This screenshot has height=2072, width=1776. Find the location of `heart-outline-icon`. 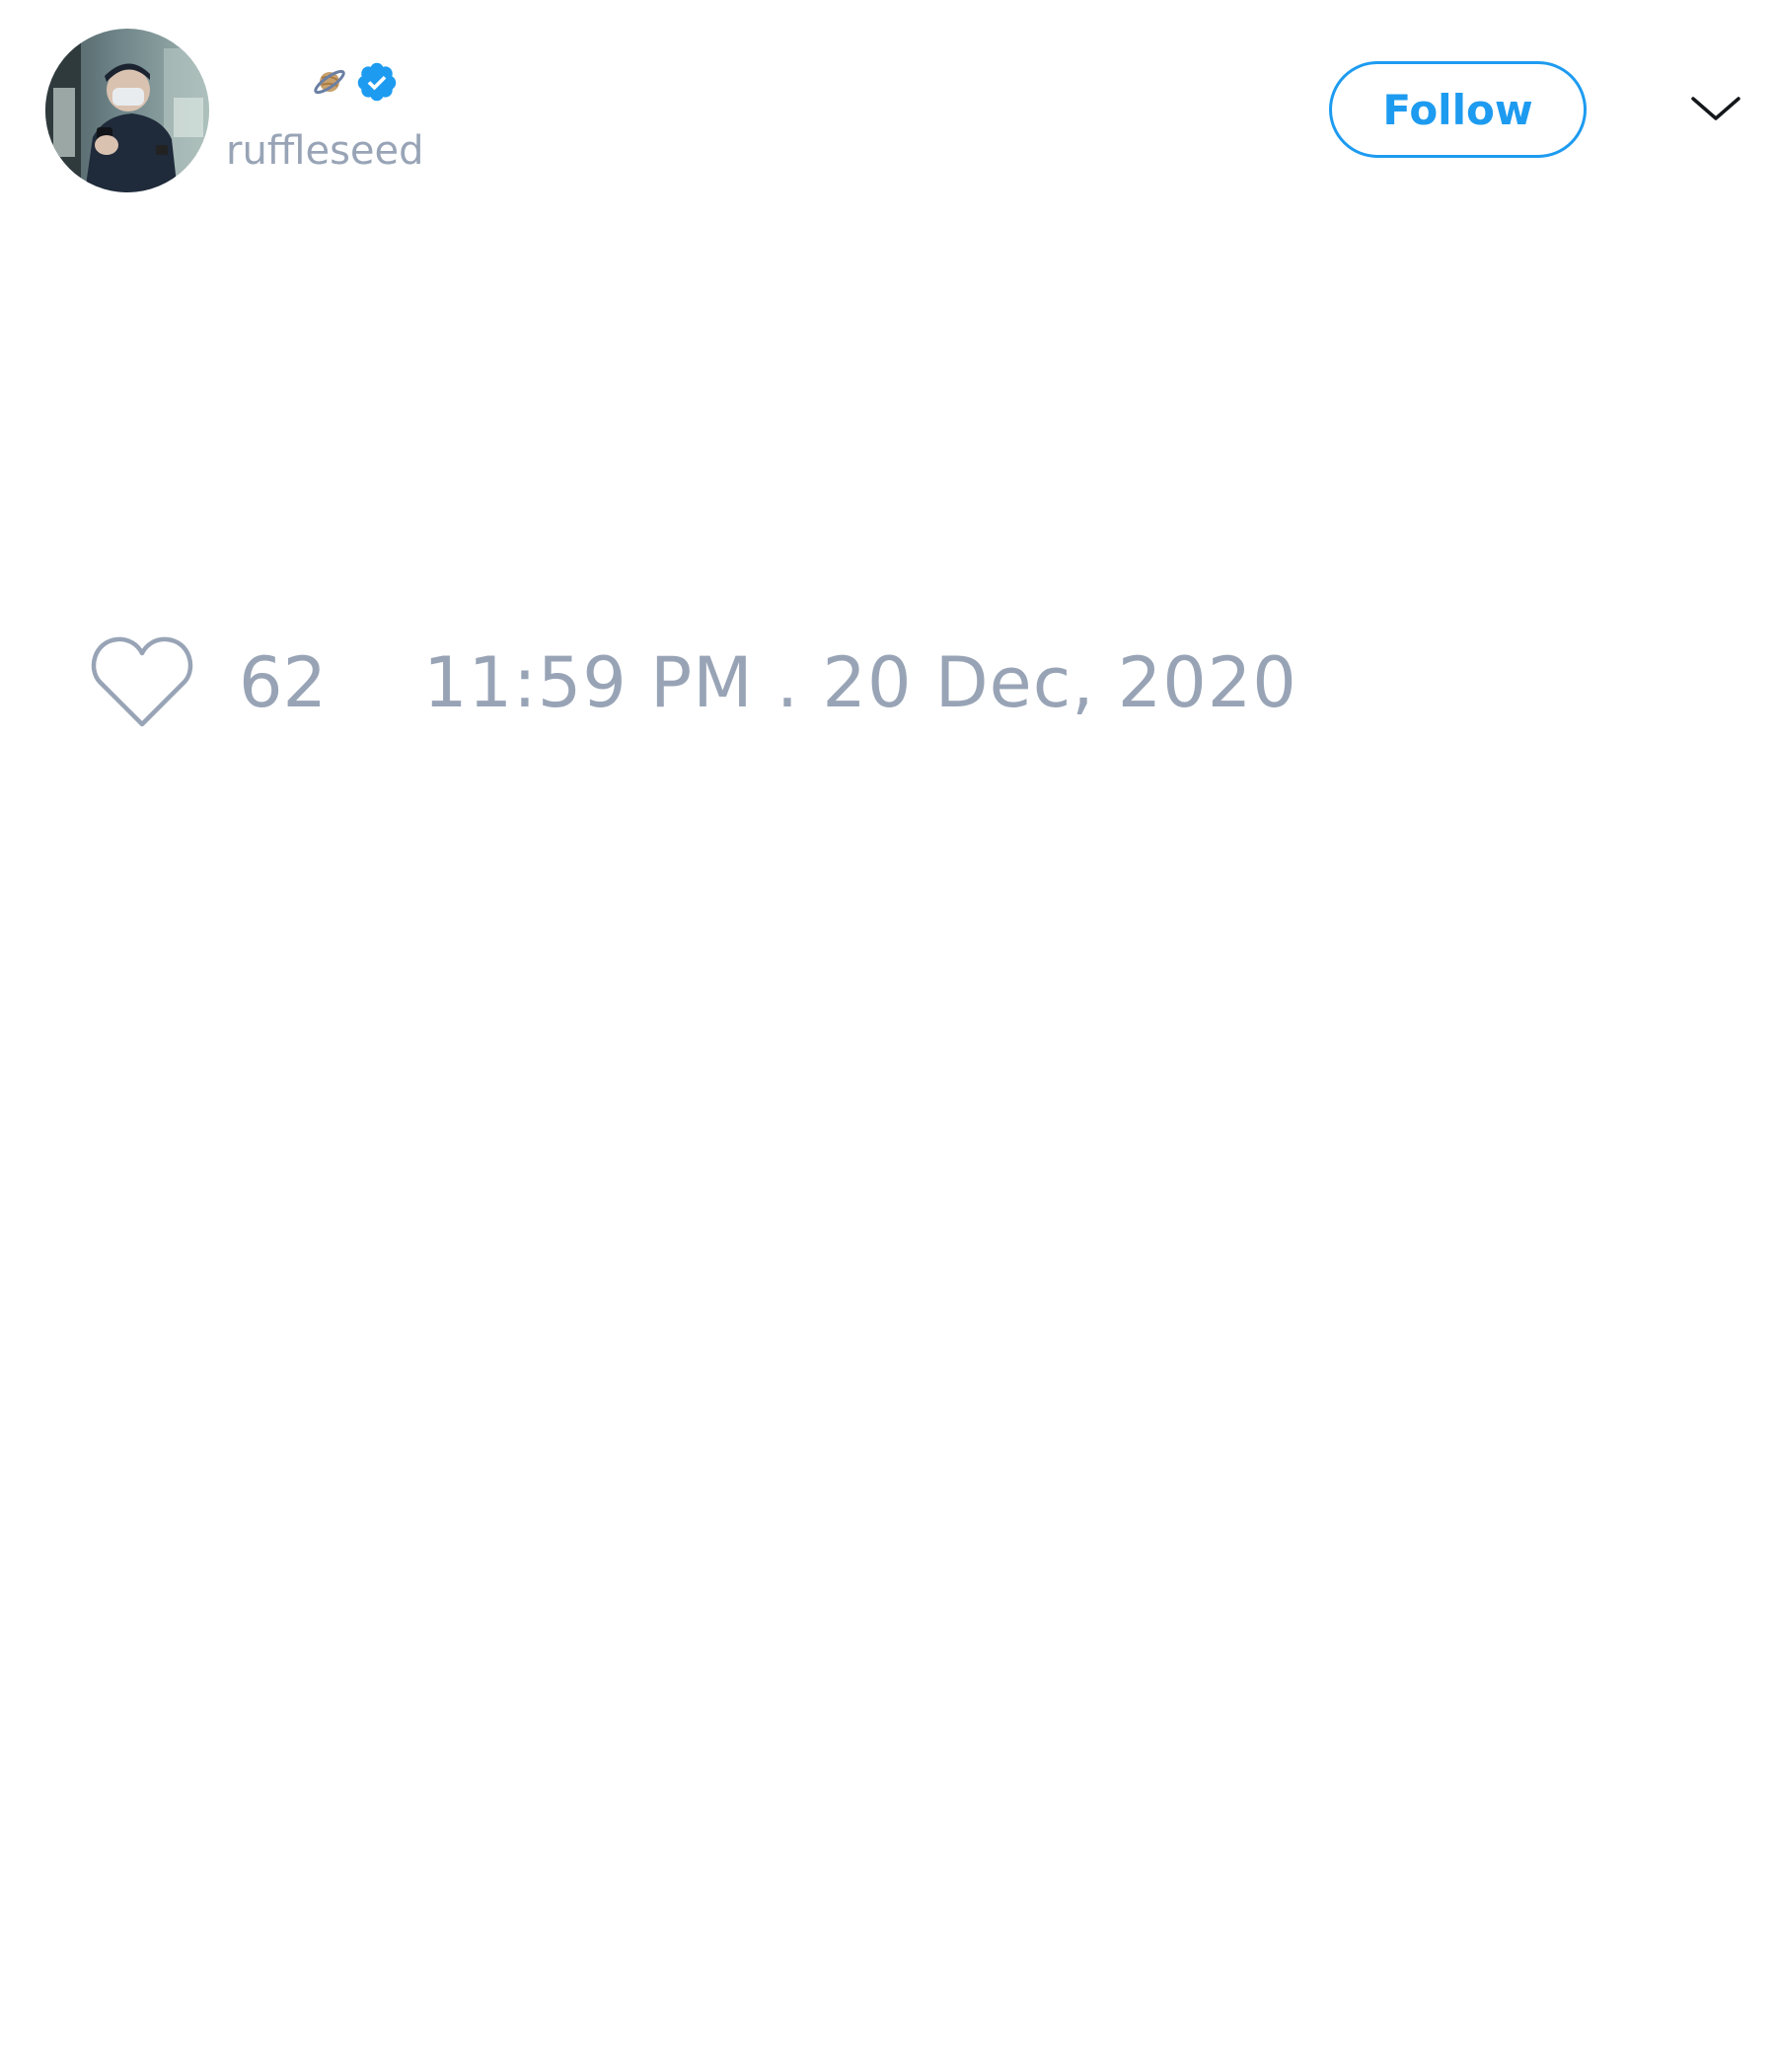

heart-outline-icon is located at coordinates (142, 681).